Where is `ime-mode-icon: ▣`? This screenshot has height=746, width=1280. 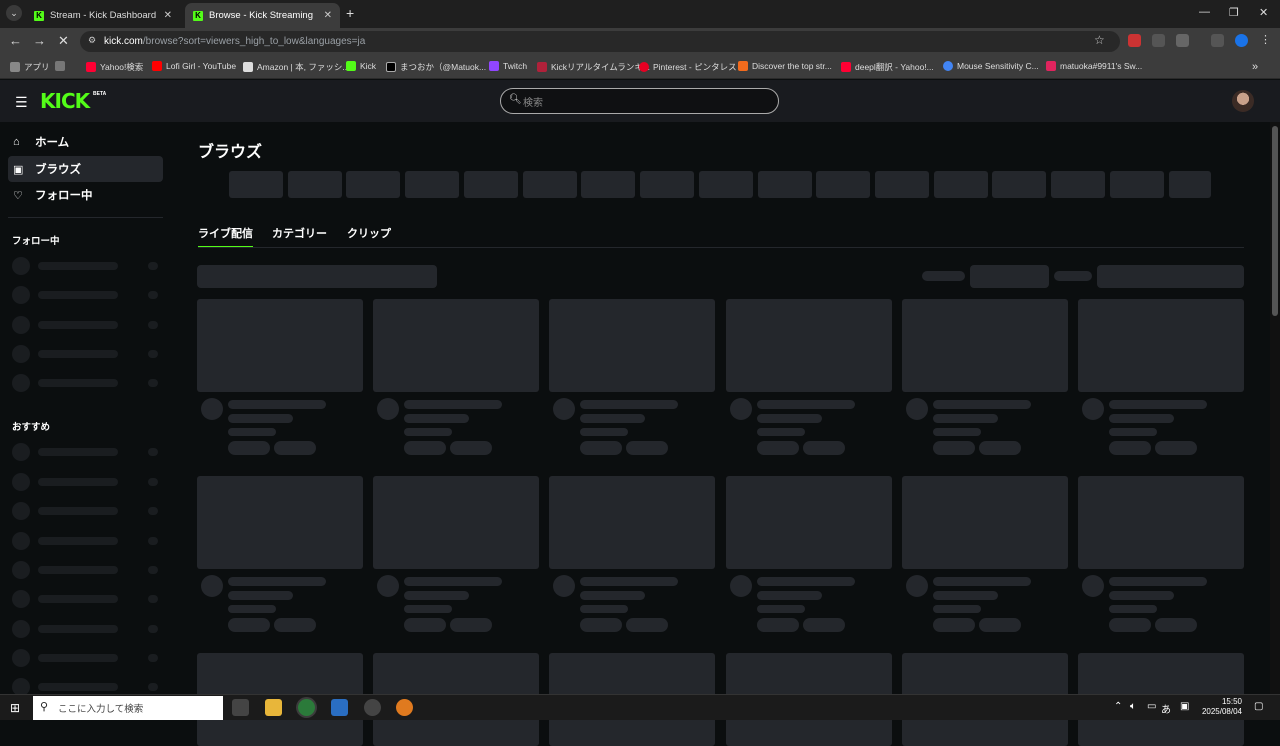
ime-mode-icon: ▣ is located at coordinates (1184, 706).